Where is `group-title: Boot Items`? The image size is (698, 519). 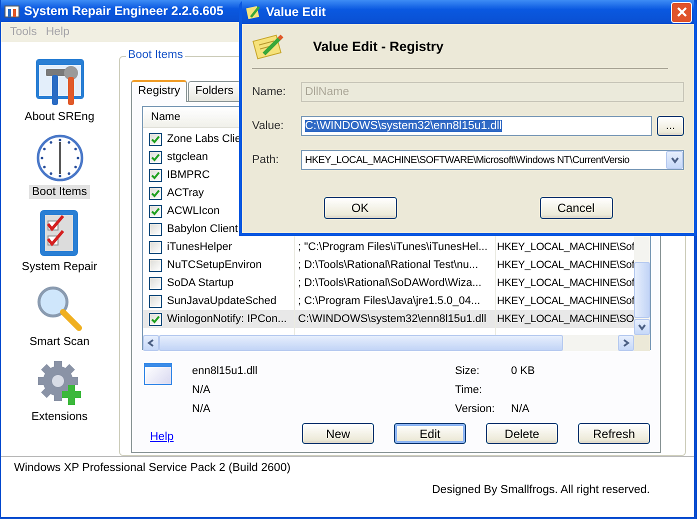 group-title: Boot Items is located at coordinates (155, 55).